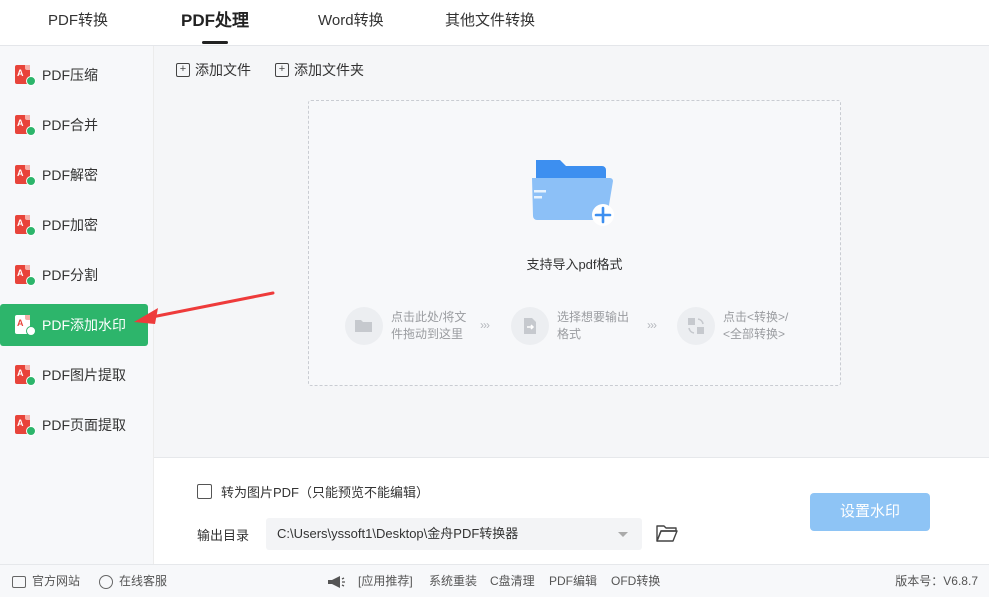 The height and width of the screenshot is (597, 989). Describe the element at coordinates (364, 326) in the screenshot. I see `open-folder-icon` at that location.